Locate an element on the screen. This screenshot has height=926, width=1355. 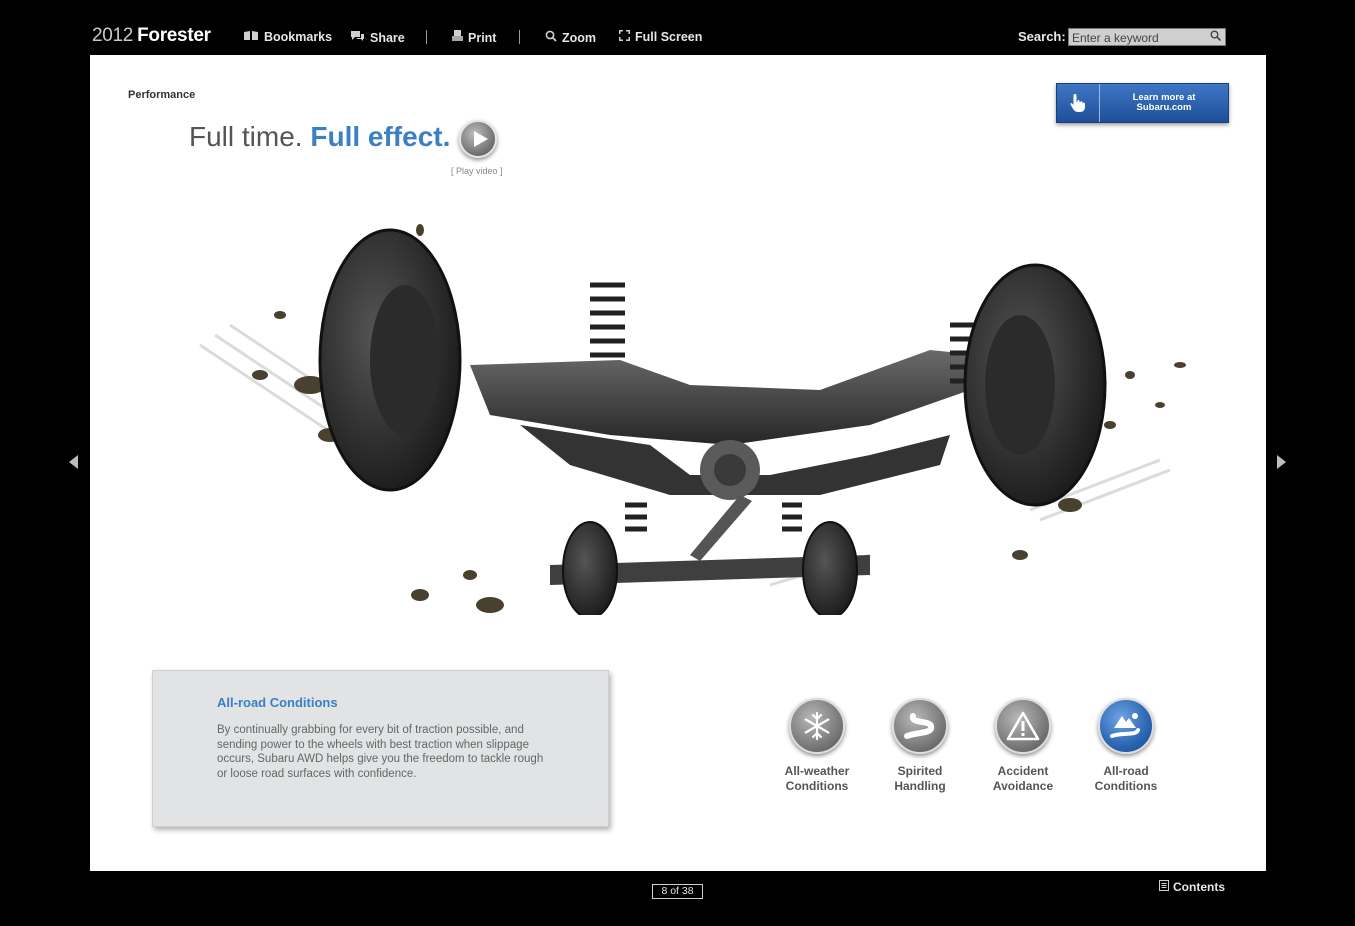
headline-regular: Full time. is located at coordinates (246, 136).